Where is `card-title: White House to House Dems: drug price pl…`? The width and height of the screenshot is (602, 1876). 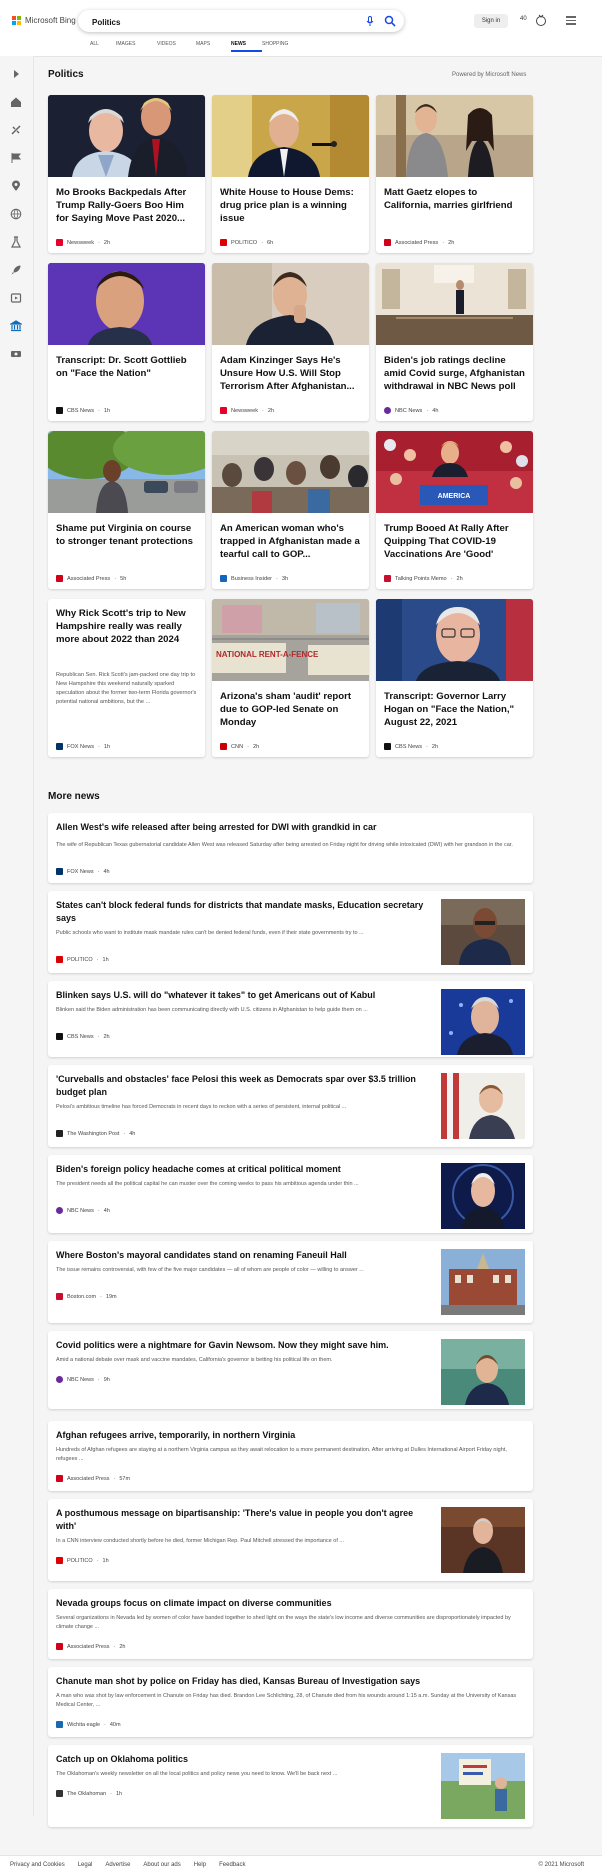
card-title: White House to House Dems: drug price pl… is located at coordinates (290, 205).